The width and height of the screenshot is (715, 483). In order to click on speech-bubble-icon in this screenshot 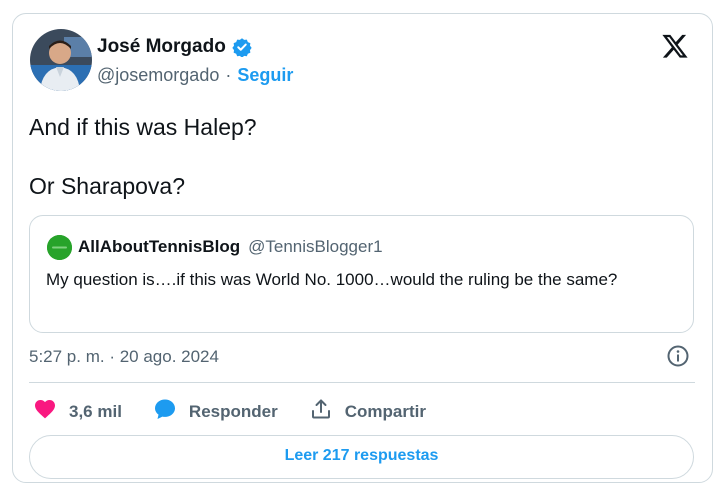, I will do `click(165, 411)`.